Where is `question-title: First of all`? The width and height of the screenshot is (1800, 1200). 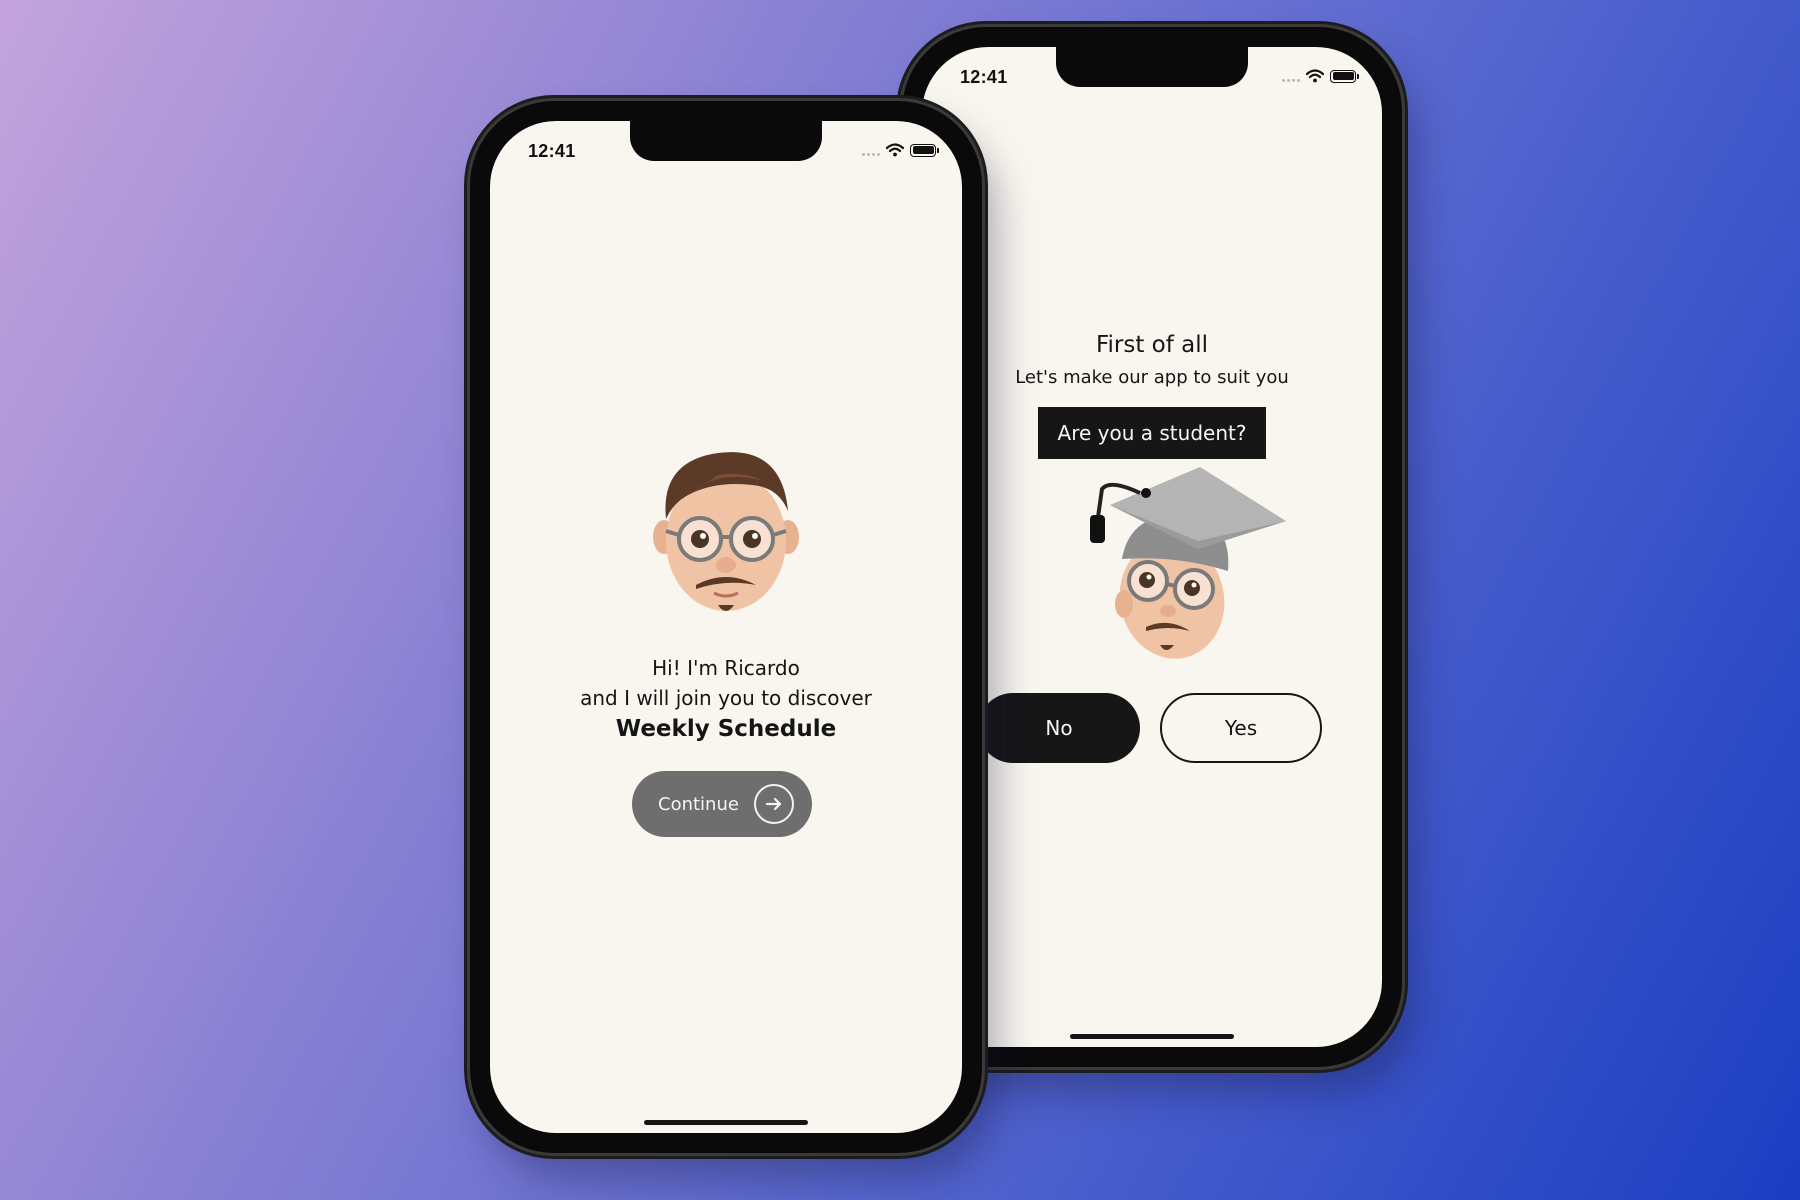
question-title: First of all is located at coordinates (1152, 345).